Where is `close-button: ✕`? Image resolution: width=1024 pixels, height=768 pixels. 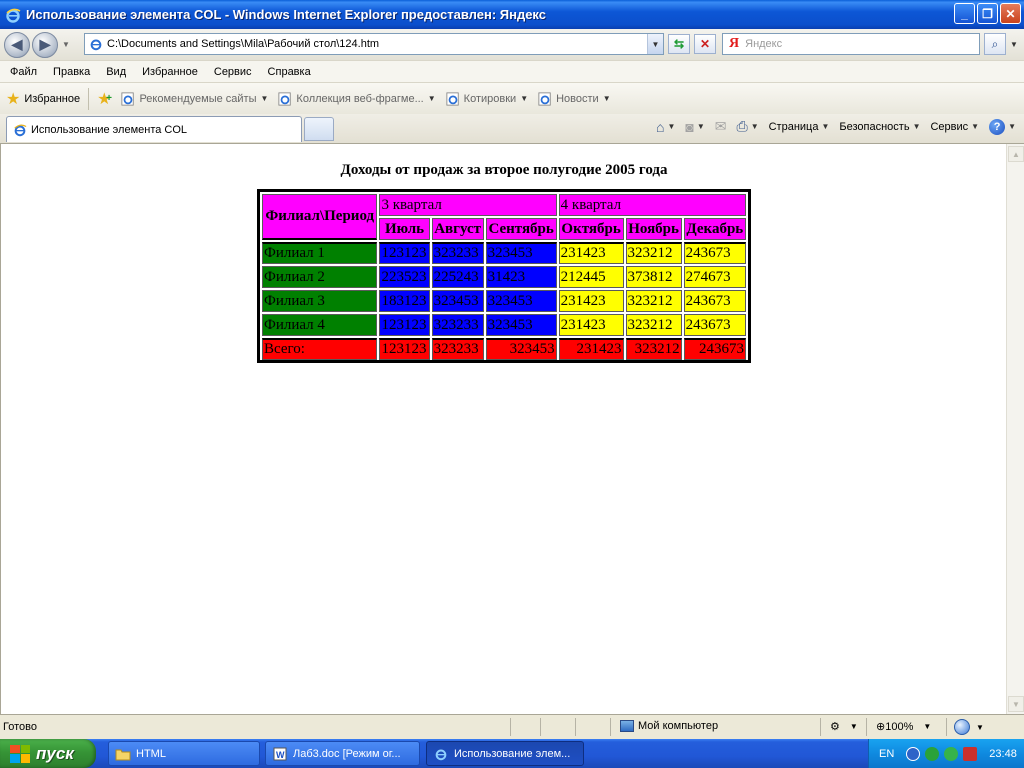 close-button: ✕ is located at coordinates (1010, 13).